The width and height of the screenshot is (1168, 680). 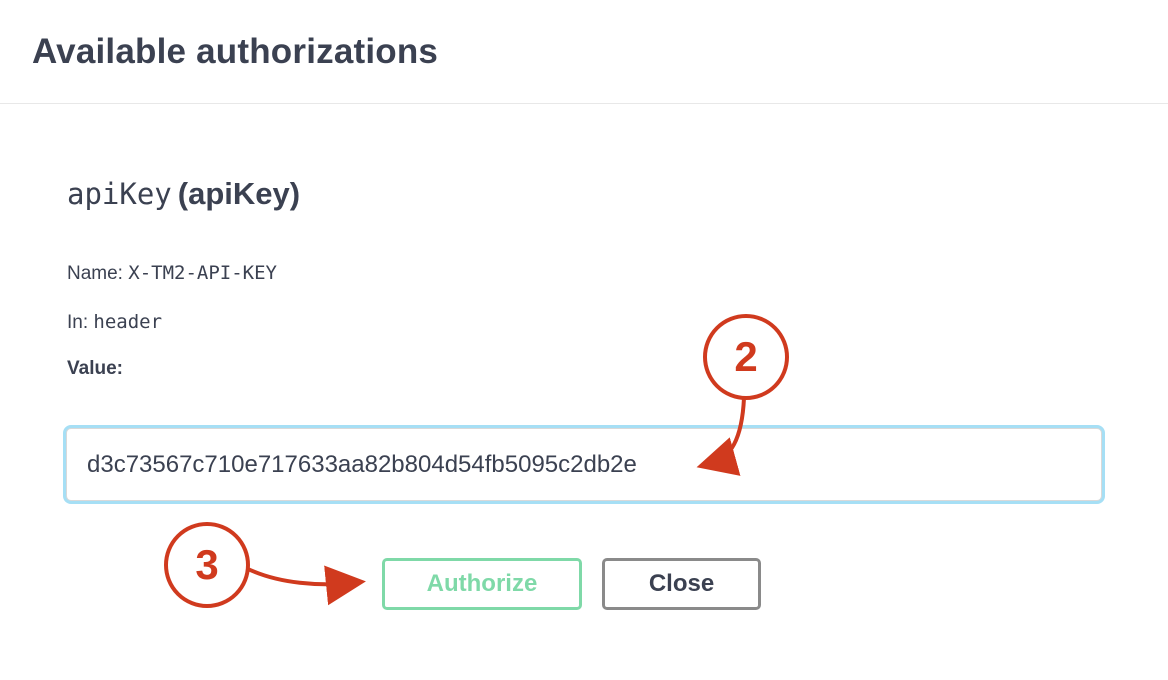 I want to click on api-key-value-input, so click(x=584, y=464).